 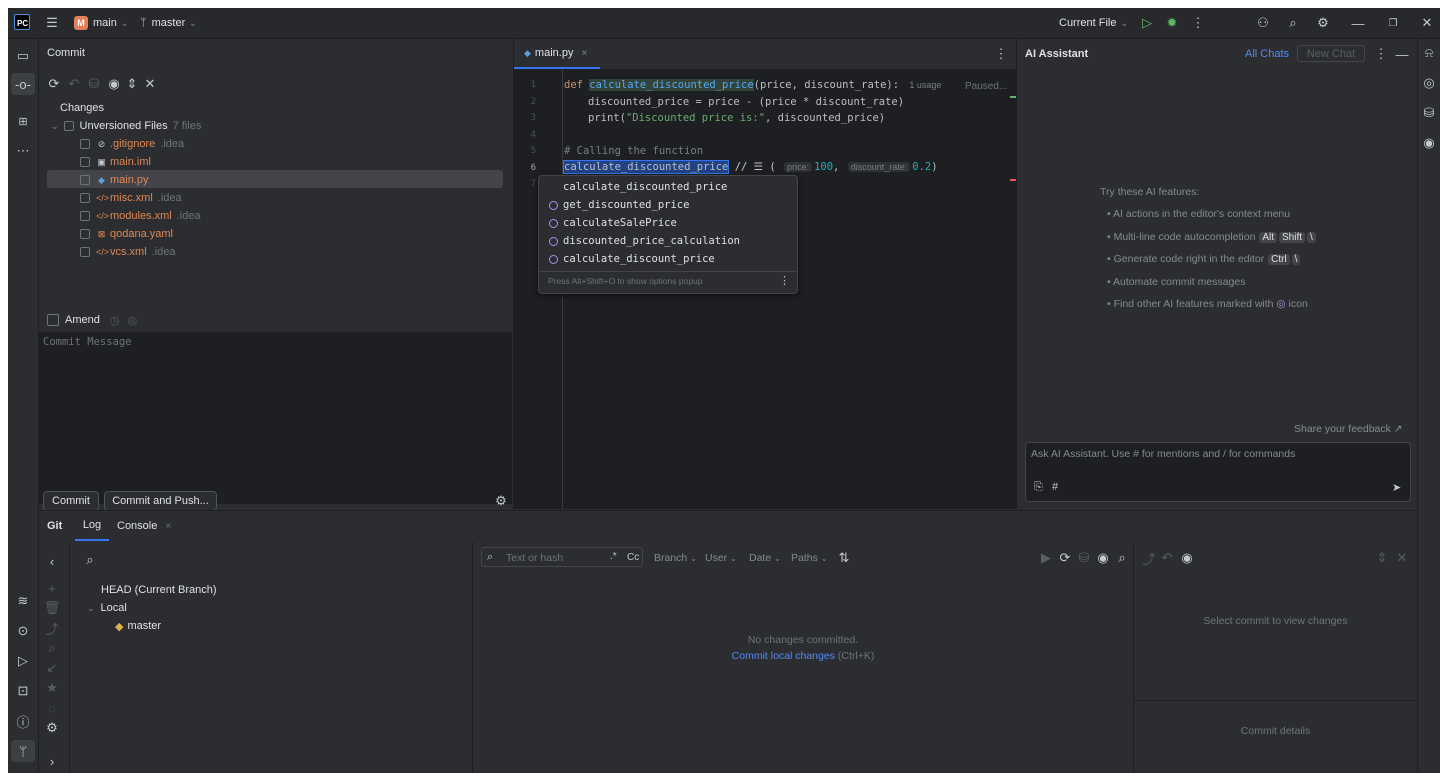 What do you see at coordinates (1393, 23) in the screenshot?
I see `restore-icon: ❐` at bounding box center [1393, 23].